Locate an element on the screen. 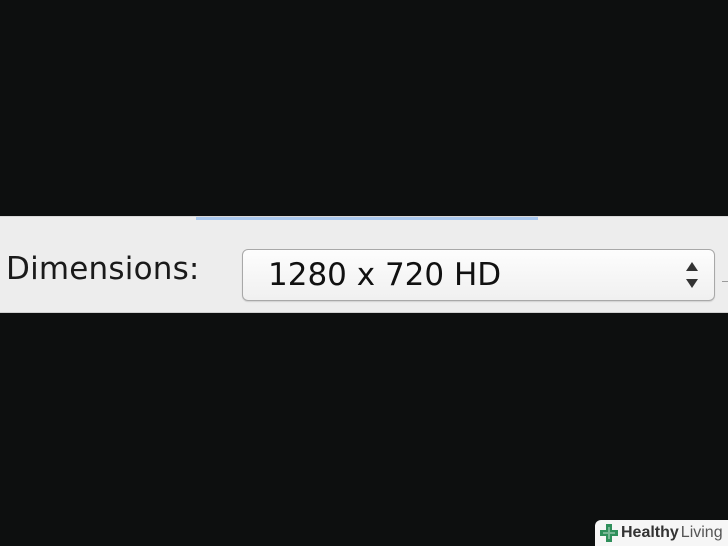 The width and height of the screenshot is (728, 546). focus-highlight is located at coordinates (367, 218).